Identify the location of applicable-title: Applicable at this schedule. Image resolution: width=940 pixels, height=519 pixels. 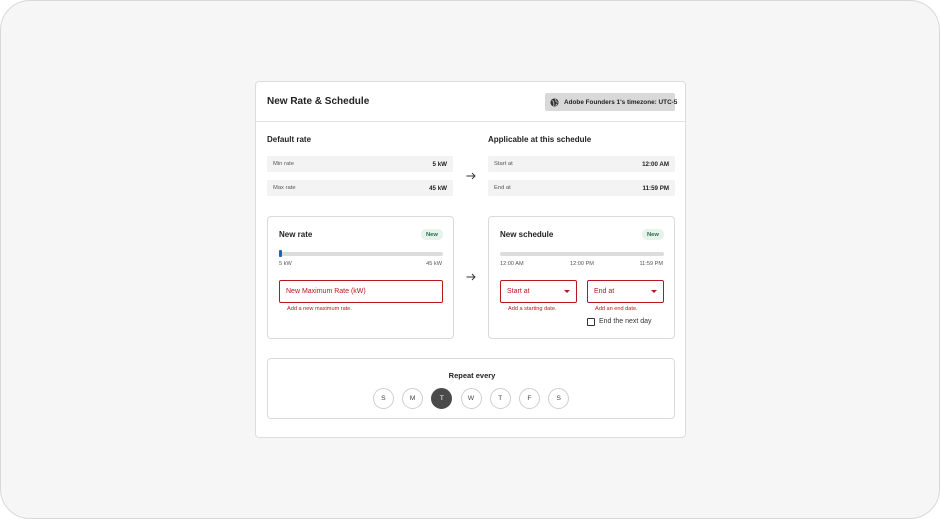
(540, 139).